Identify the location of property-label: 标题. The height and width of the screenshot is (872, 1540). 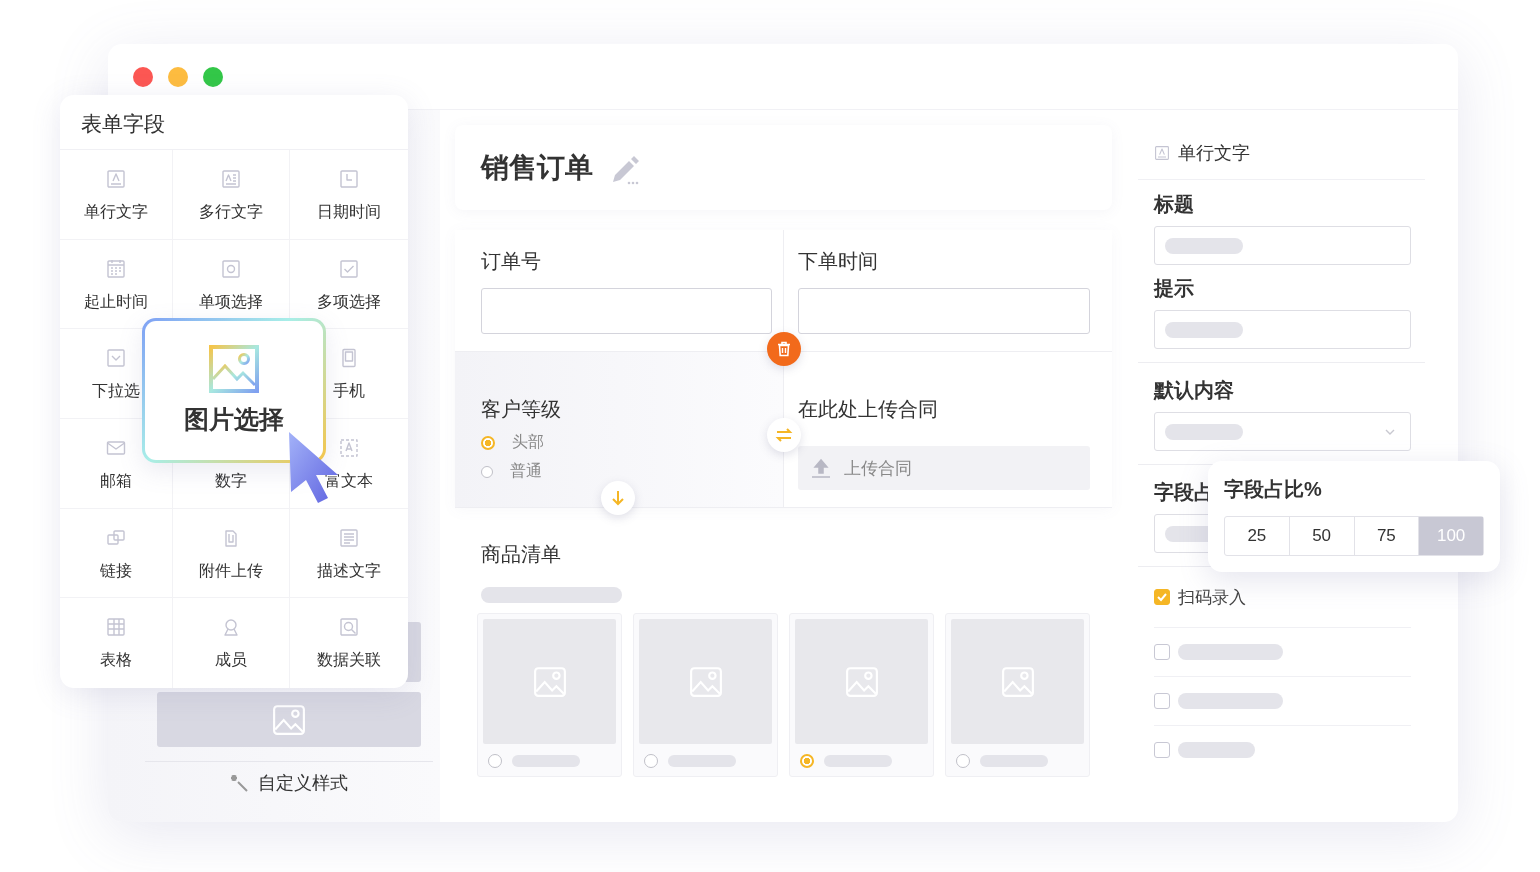
(1174, 204).